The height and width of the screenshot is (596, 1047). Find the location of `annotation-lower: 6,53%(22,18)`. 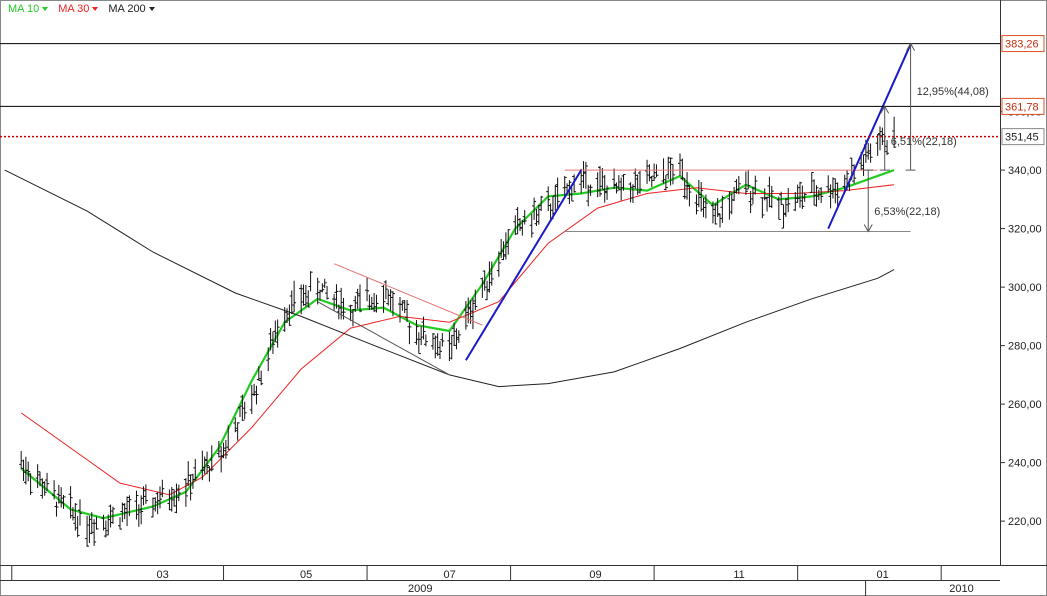

annotation-lower: 6,53%(22,18) is located at coordinates (907, 212).